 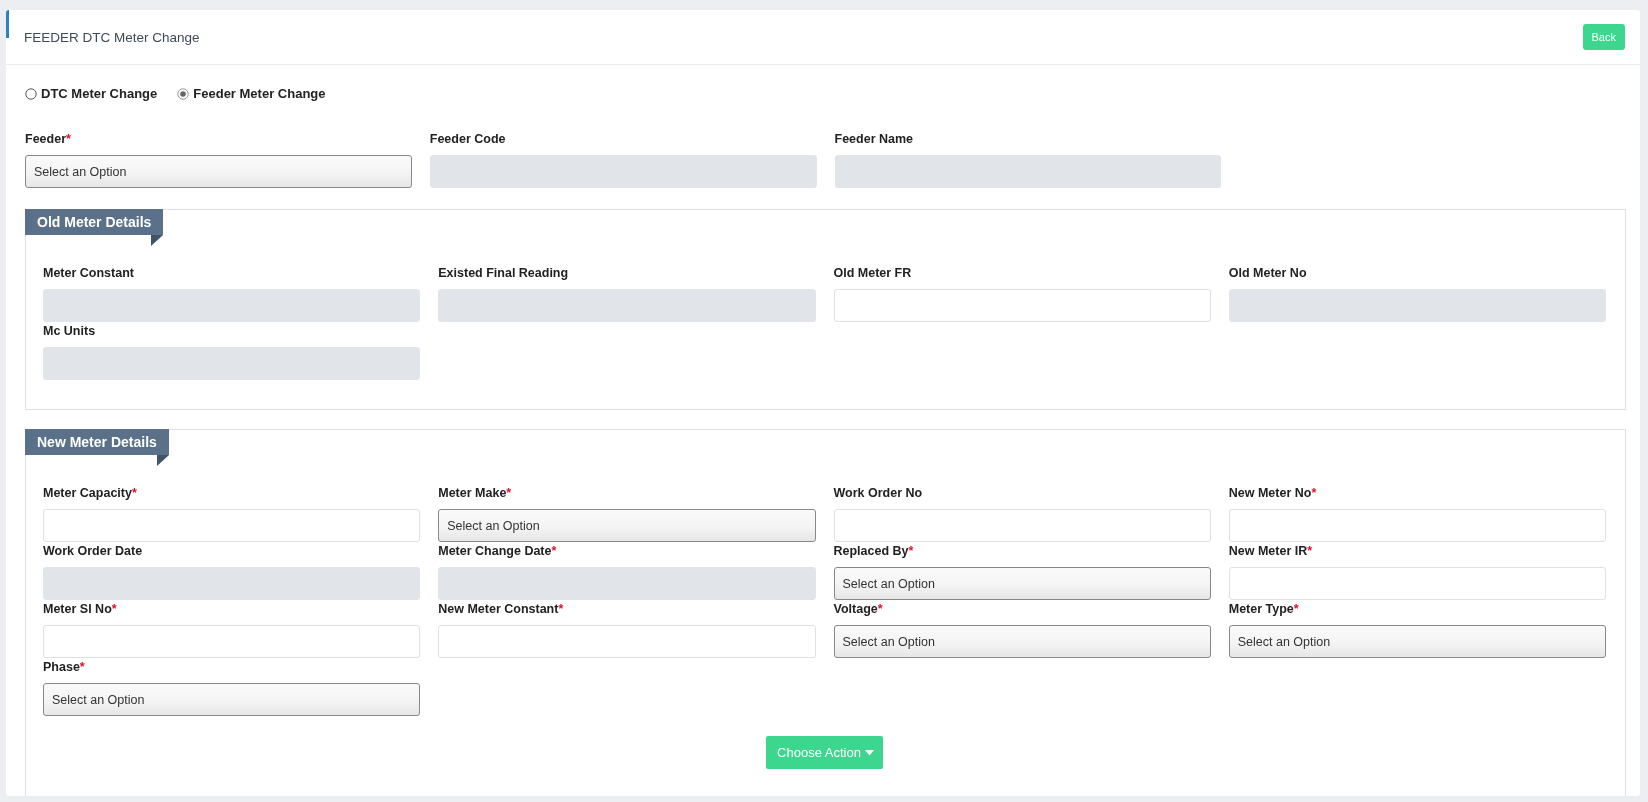 I want to click on radio-label: Feeder Meter Change, so click(x=259, y=93).